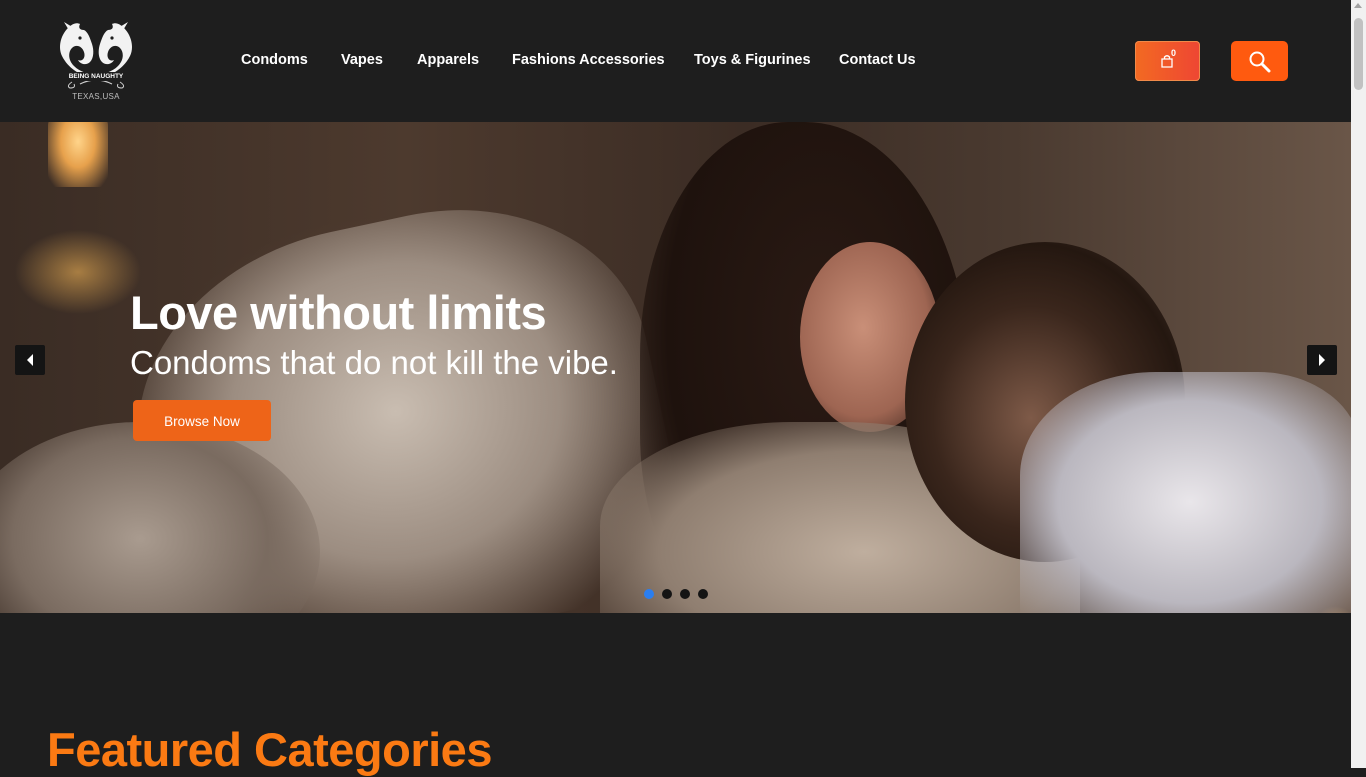  I want to click on scrollbar-thumb, so click(1358, 54).